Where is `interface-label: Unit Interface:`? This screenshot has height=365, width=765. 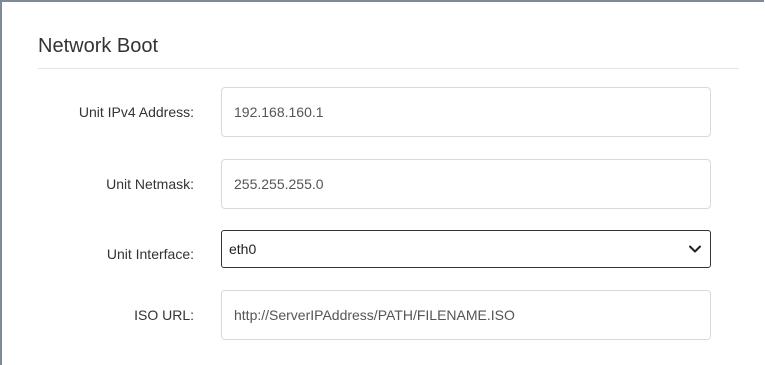
interface-label: Unit Interface: is located at coordinates (150, 254).